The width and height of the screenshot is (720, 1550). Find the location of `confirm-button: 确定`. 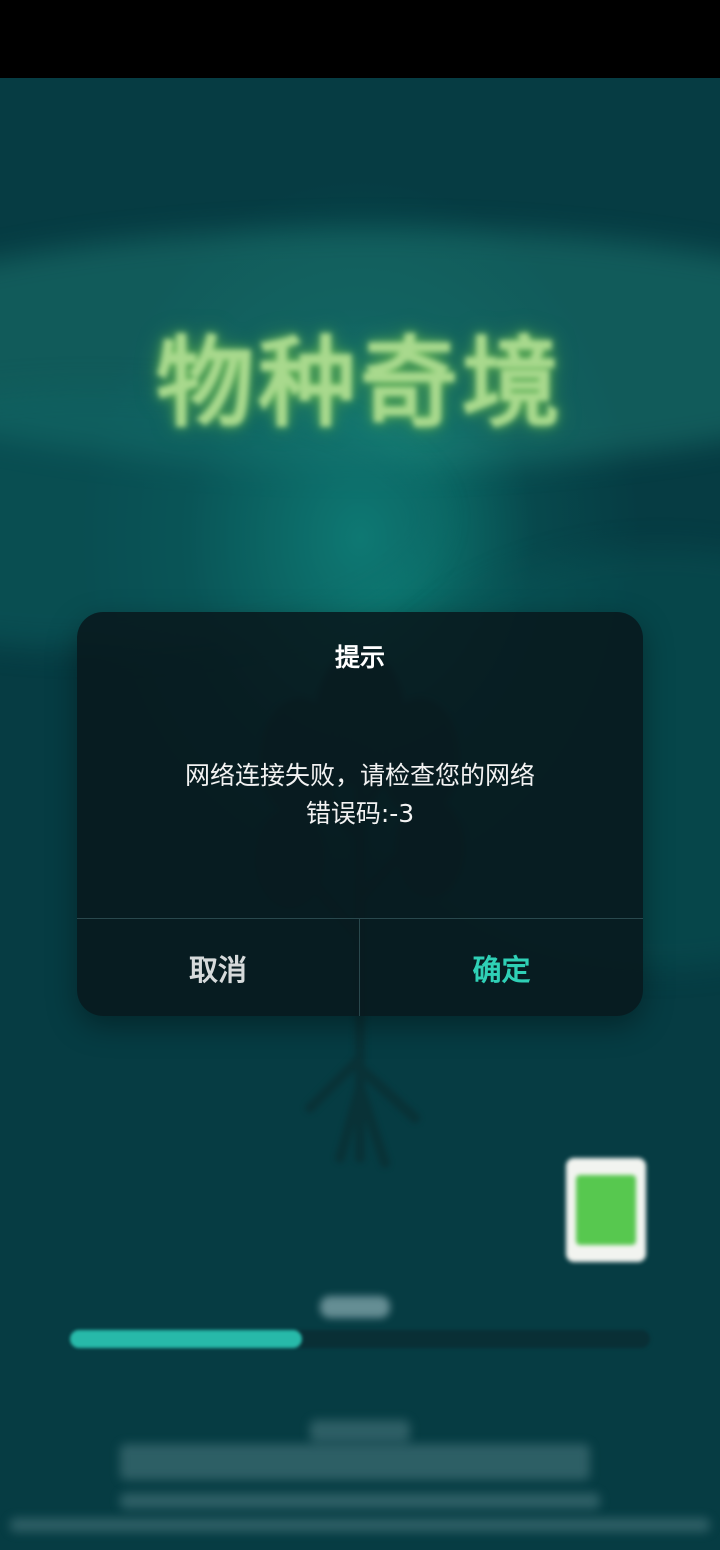

confirm-button: 确定 is located at coordinates (501, 967).